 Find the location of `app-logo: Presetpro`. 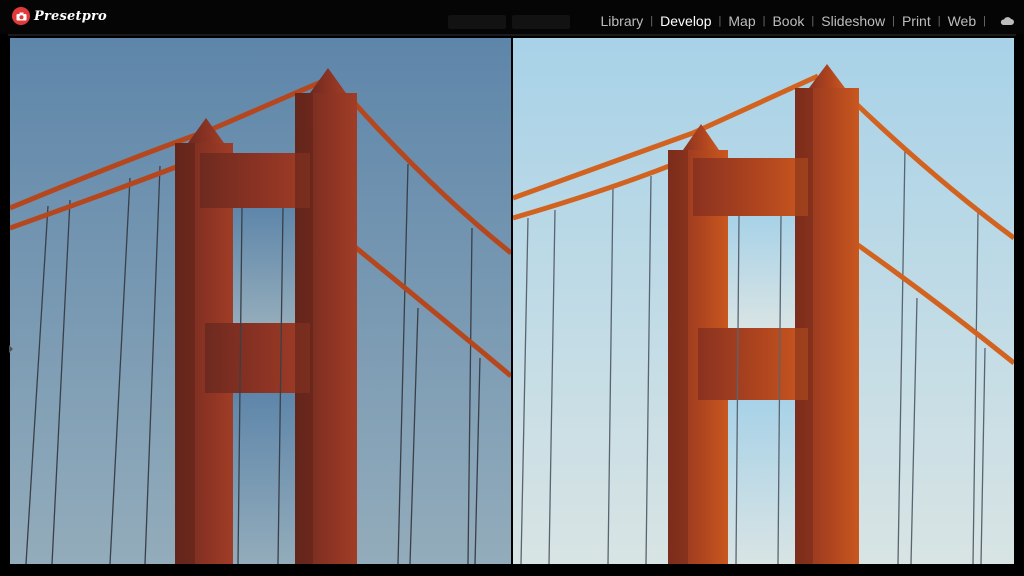

app-logo: Presetpro is located at coordinates (59, 16).